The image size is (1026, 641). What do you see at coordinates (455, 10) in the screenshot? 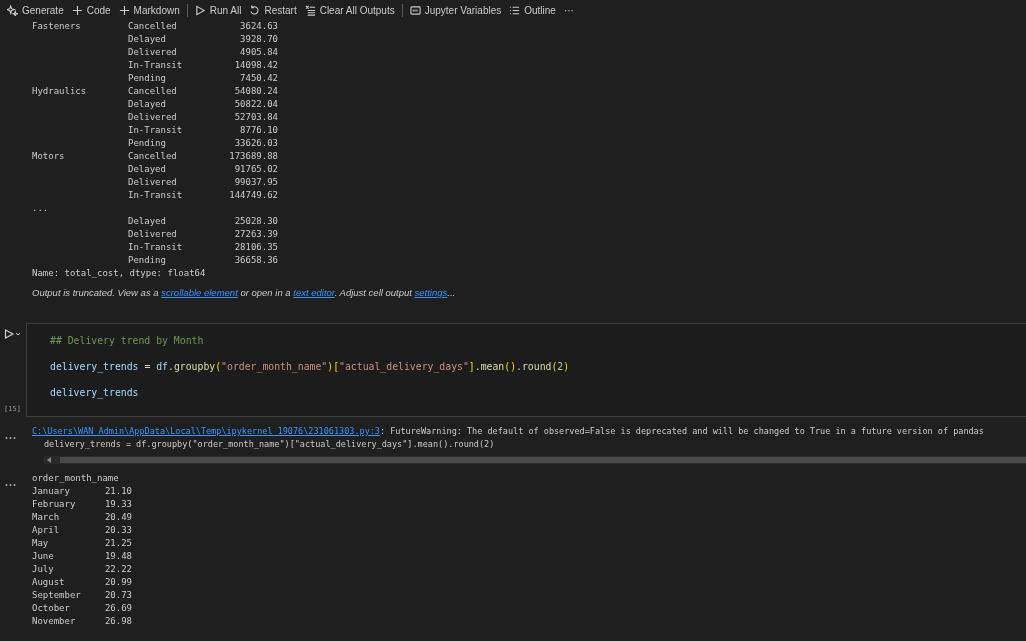
I see `toolbar-button: Jupyter Variables` at bounding box center [455, 10].